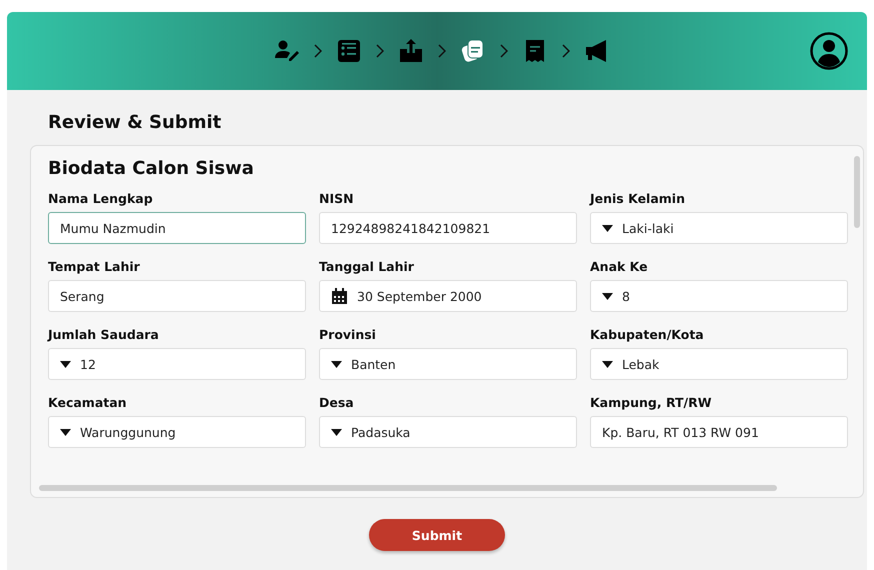 The height and width of the screenshot is (570, 874). Describe the element at coordinates (88, 402) in the screenshot. I see `field-label: Kecamatan` at that location.